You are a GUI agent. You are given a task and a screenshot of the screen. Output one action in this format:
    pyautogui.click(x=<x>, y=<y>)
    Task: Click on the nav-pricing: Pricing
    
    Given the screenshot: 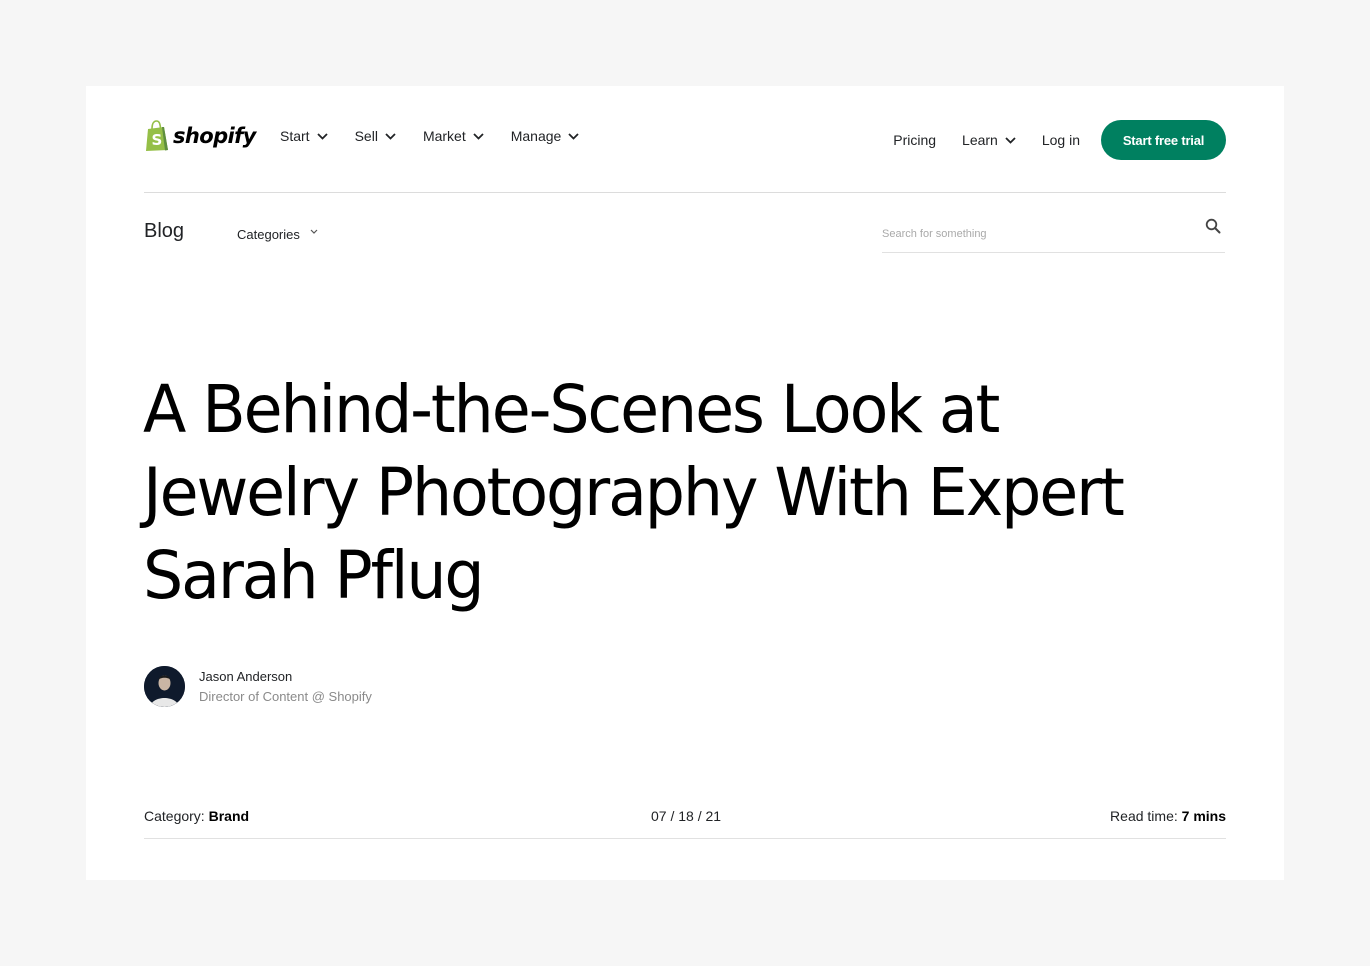 What is the action you would take?
    pyautogui.click(x=914, y=140)
    